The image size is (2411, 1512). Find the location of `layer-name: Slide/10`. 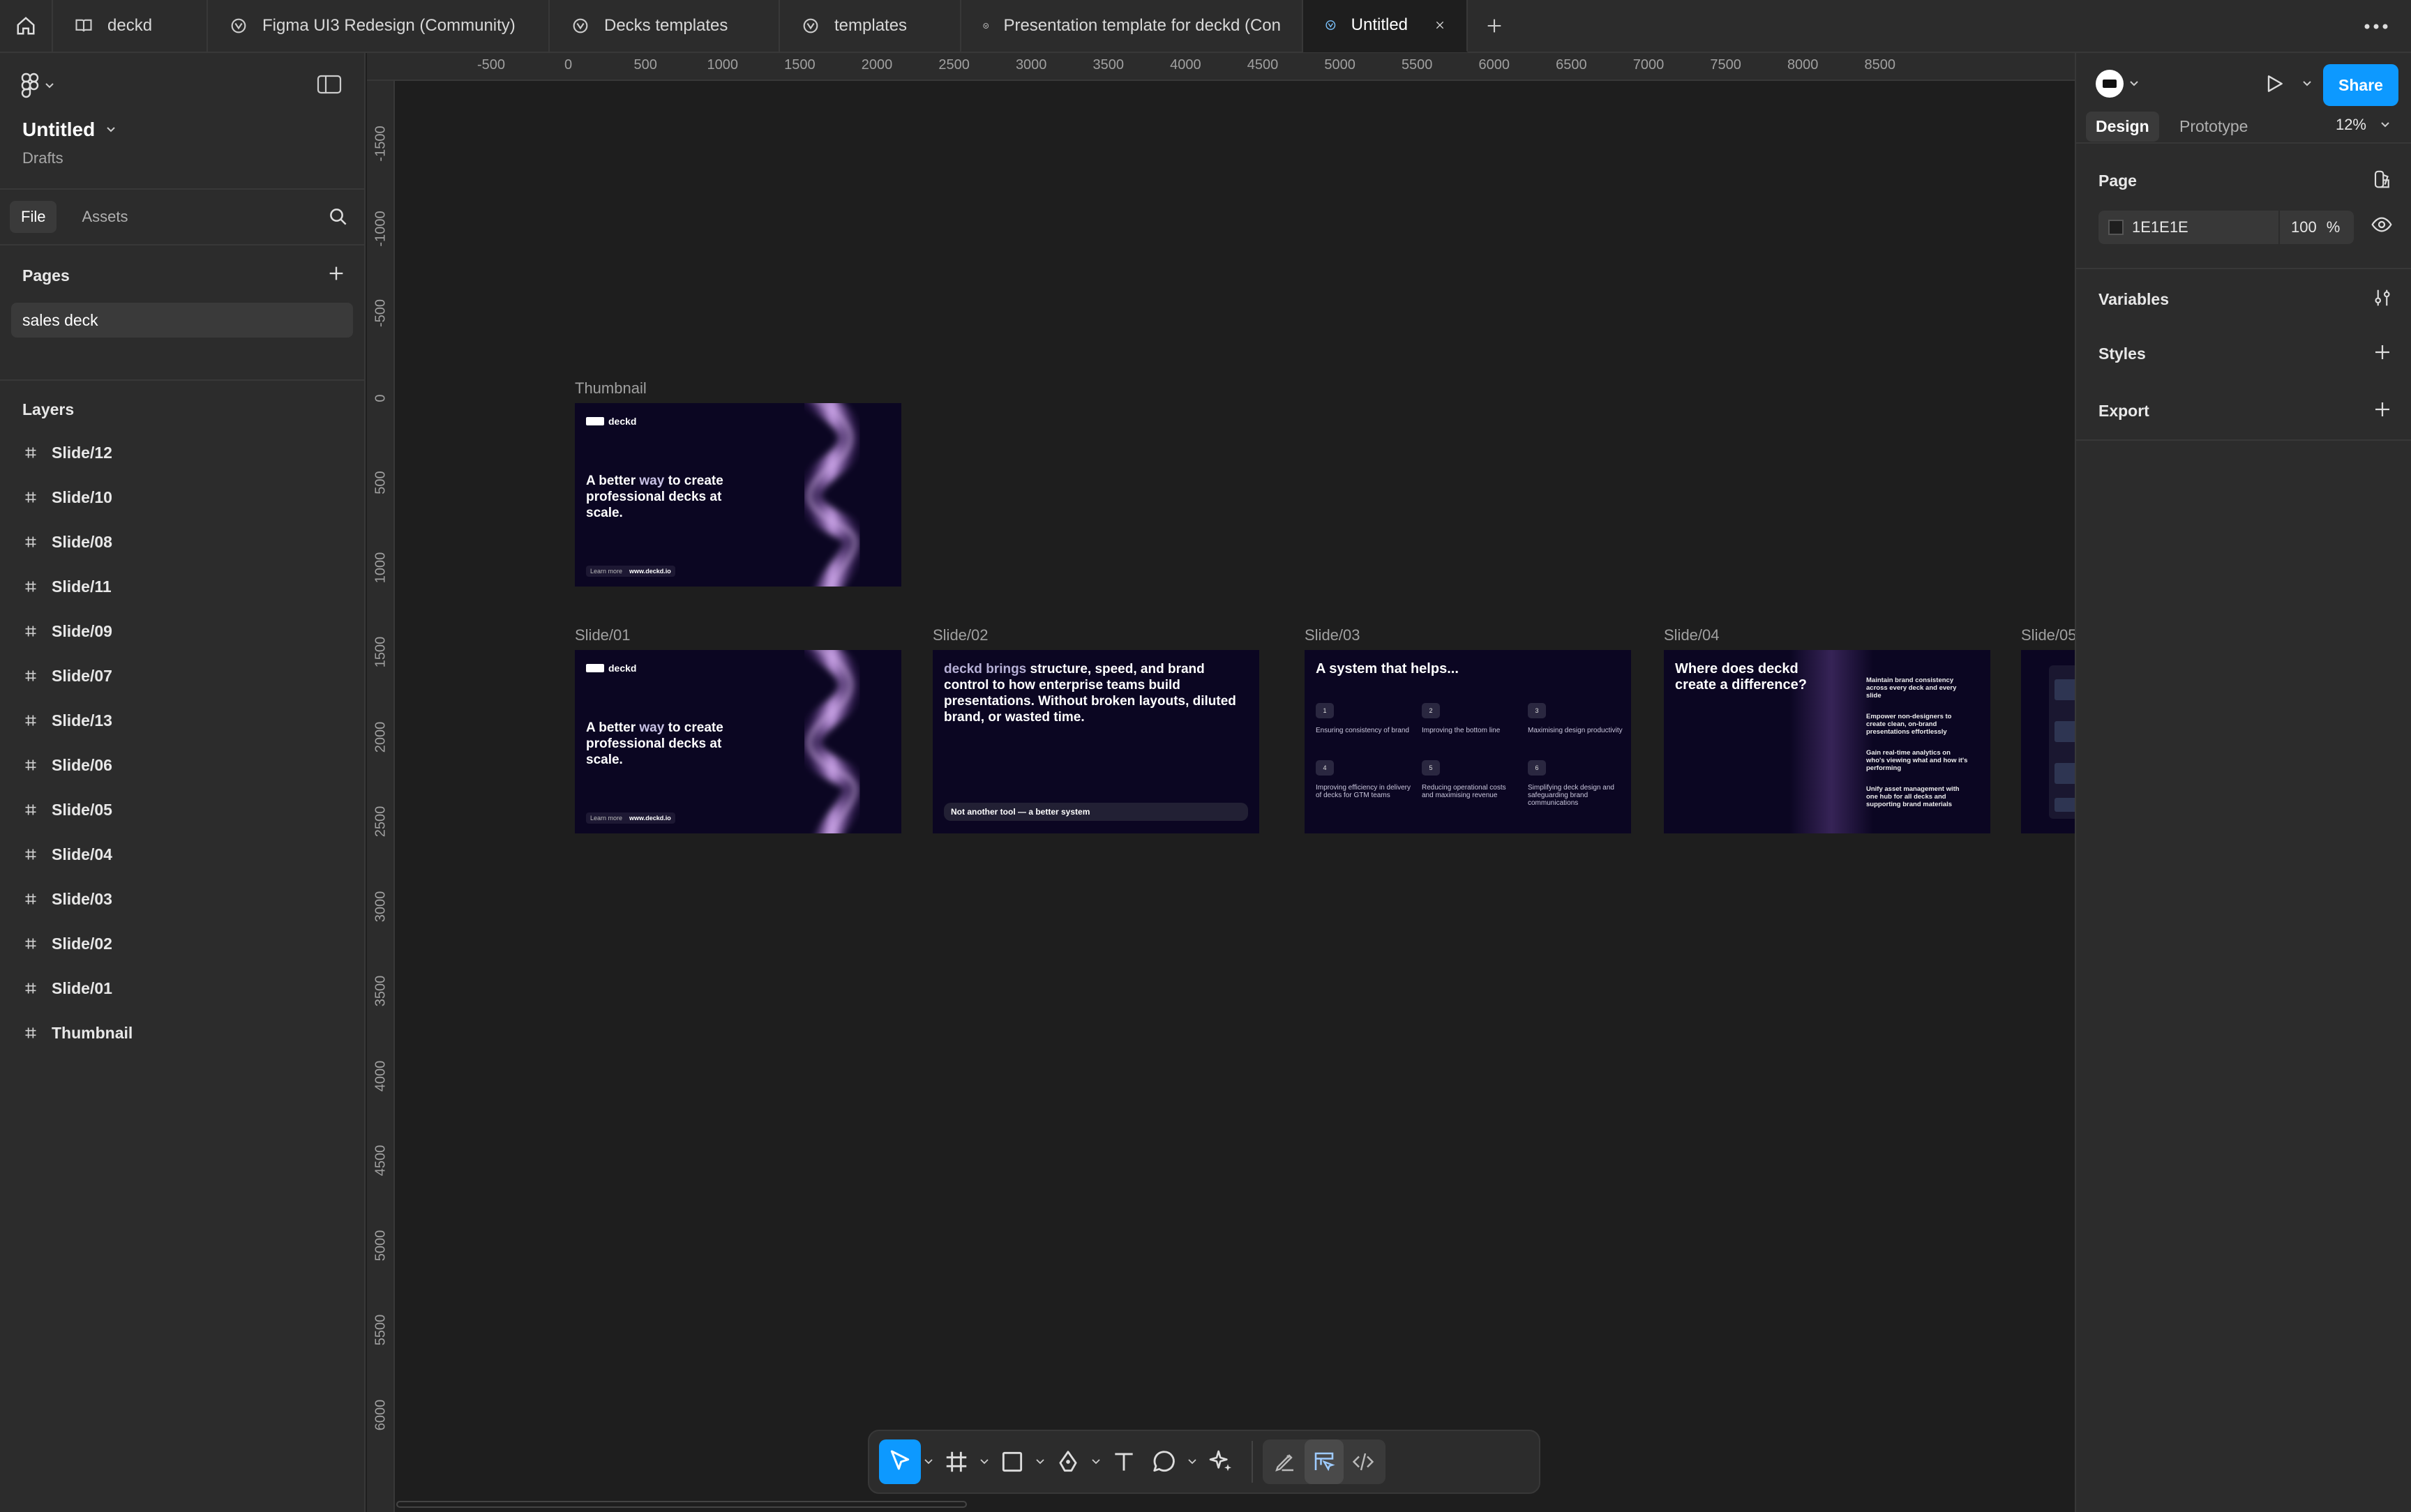

layer-name: Slide/10 is located at coordinates (82, 496).